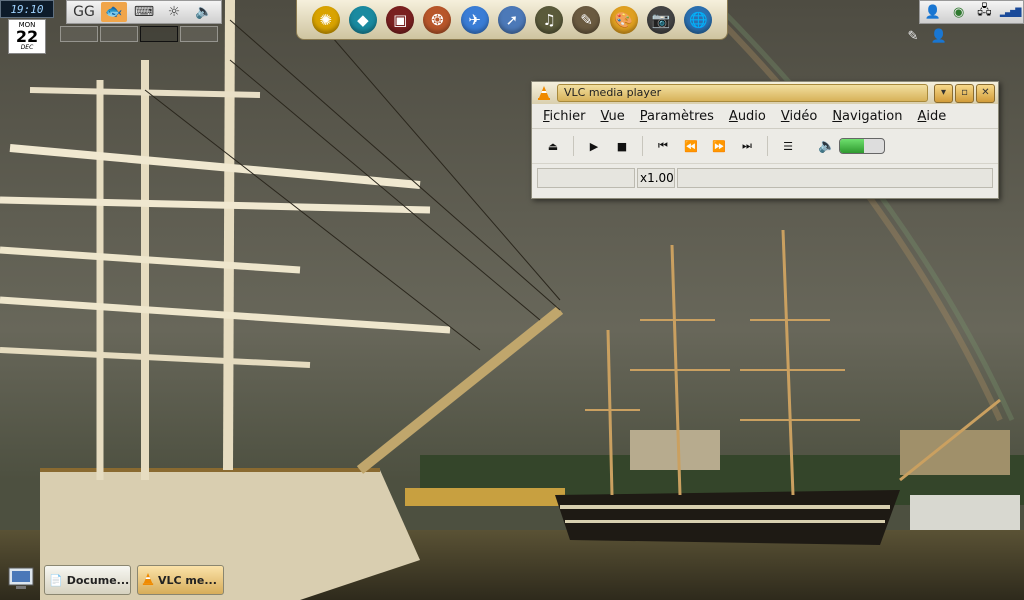 This screenshot has width=1024, height=600. What do you see at coordinates (719, 146) in the screenshot?
I see `fast-forward-button: ⏩` at bounding box center [719, 146].